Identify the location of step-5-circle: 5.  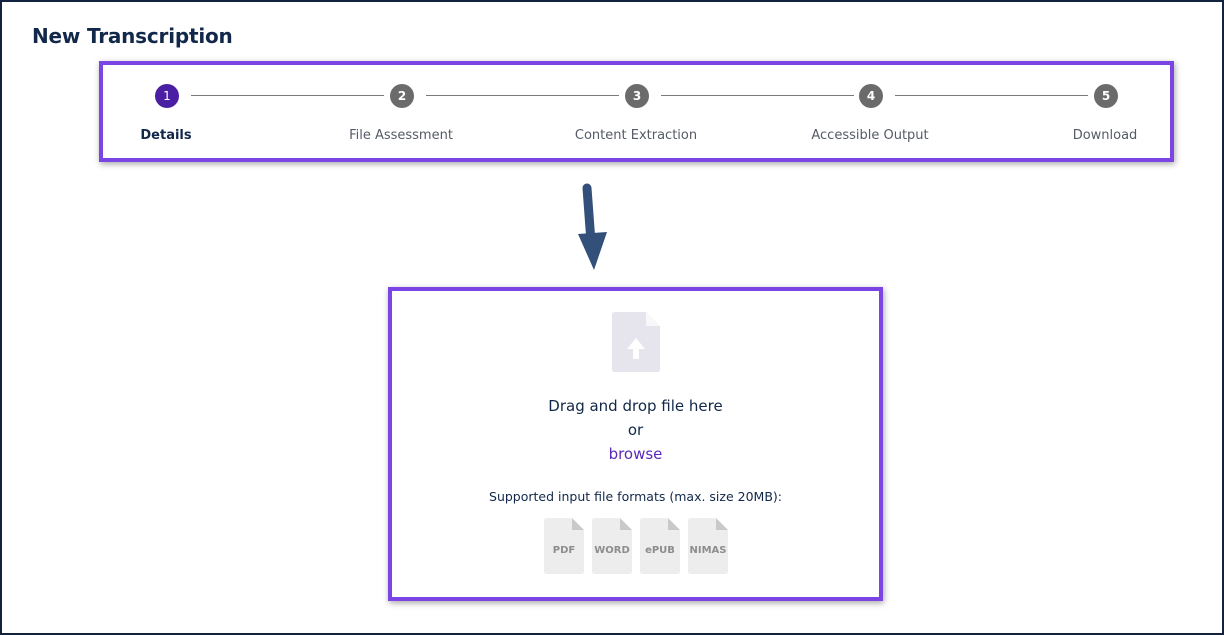
(1106, 96).